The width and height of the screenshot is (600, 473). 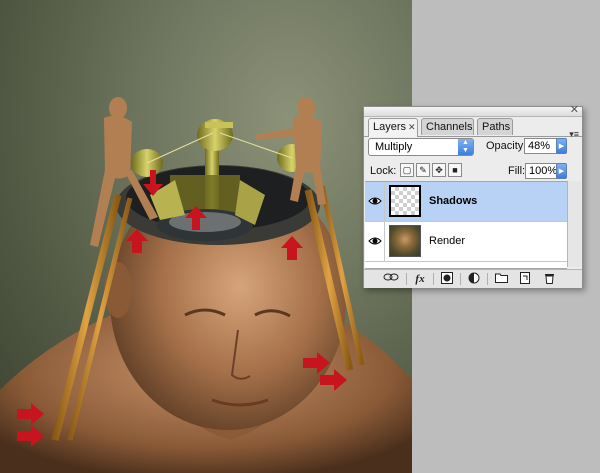 I want to click on opacity-value: 48%, so click(x=539, y=146).